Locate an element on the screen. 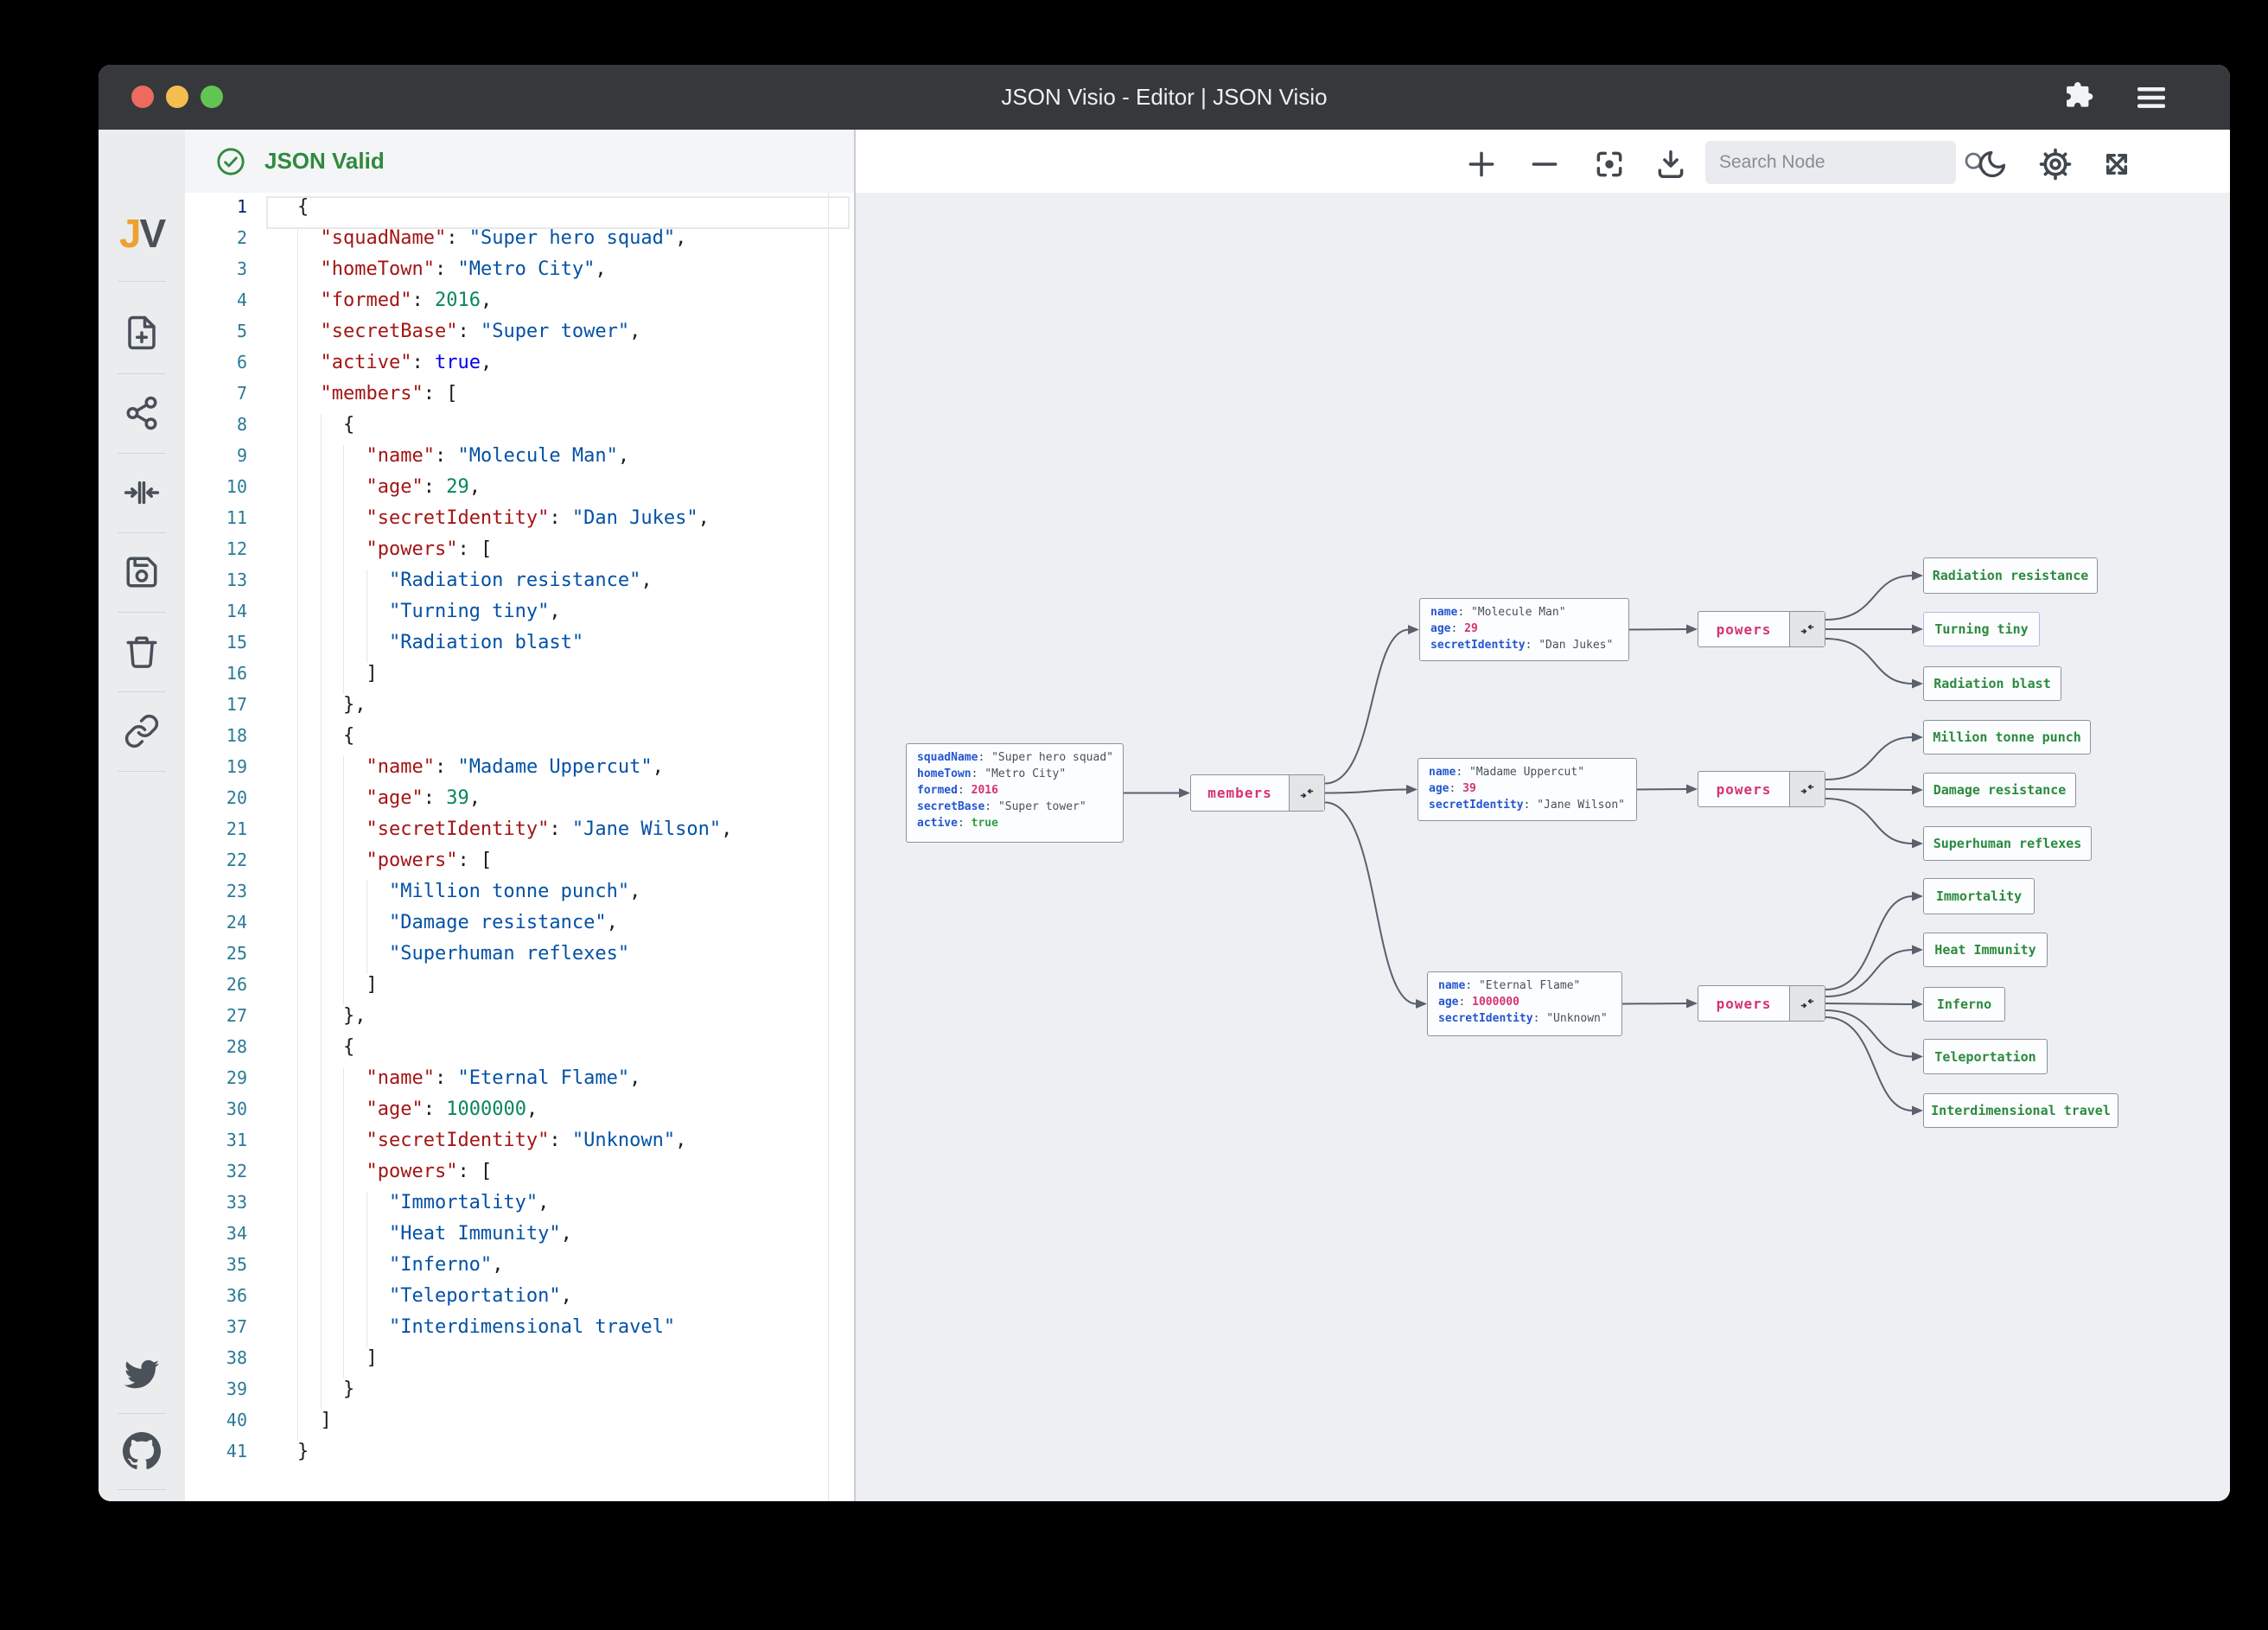  zoom-button is located at coordinates (212, 97).